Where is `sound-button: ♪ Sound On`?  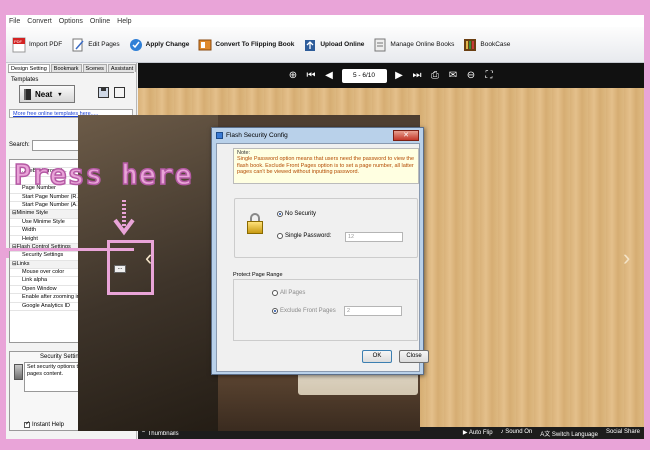
sound-button: ♪ Sound On is located at coordinates (517, 433).